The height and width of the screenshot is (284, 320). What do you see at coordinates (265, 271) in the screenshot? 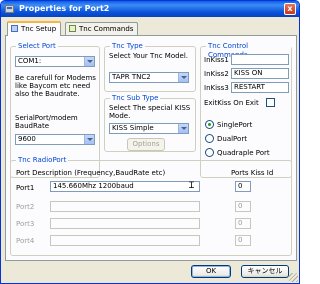
I see `cancel-button: キャンセル` at bounding box center [265, 271].